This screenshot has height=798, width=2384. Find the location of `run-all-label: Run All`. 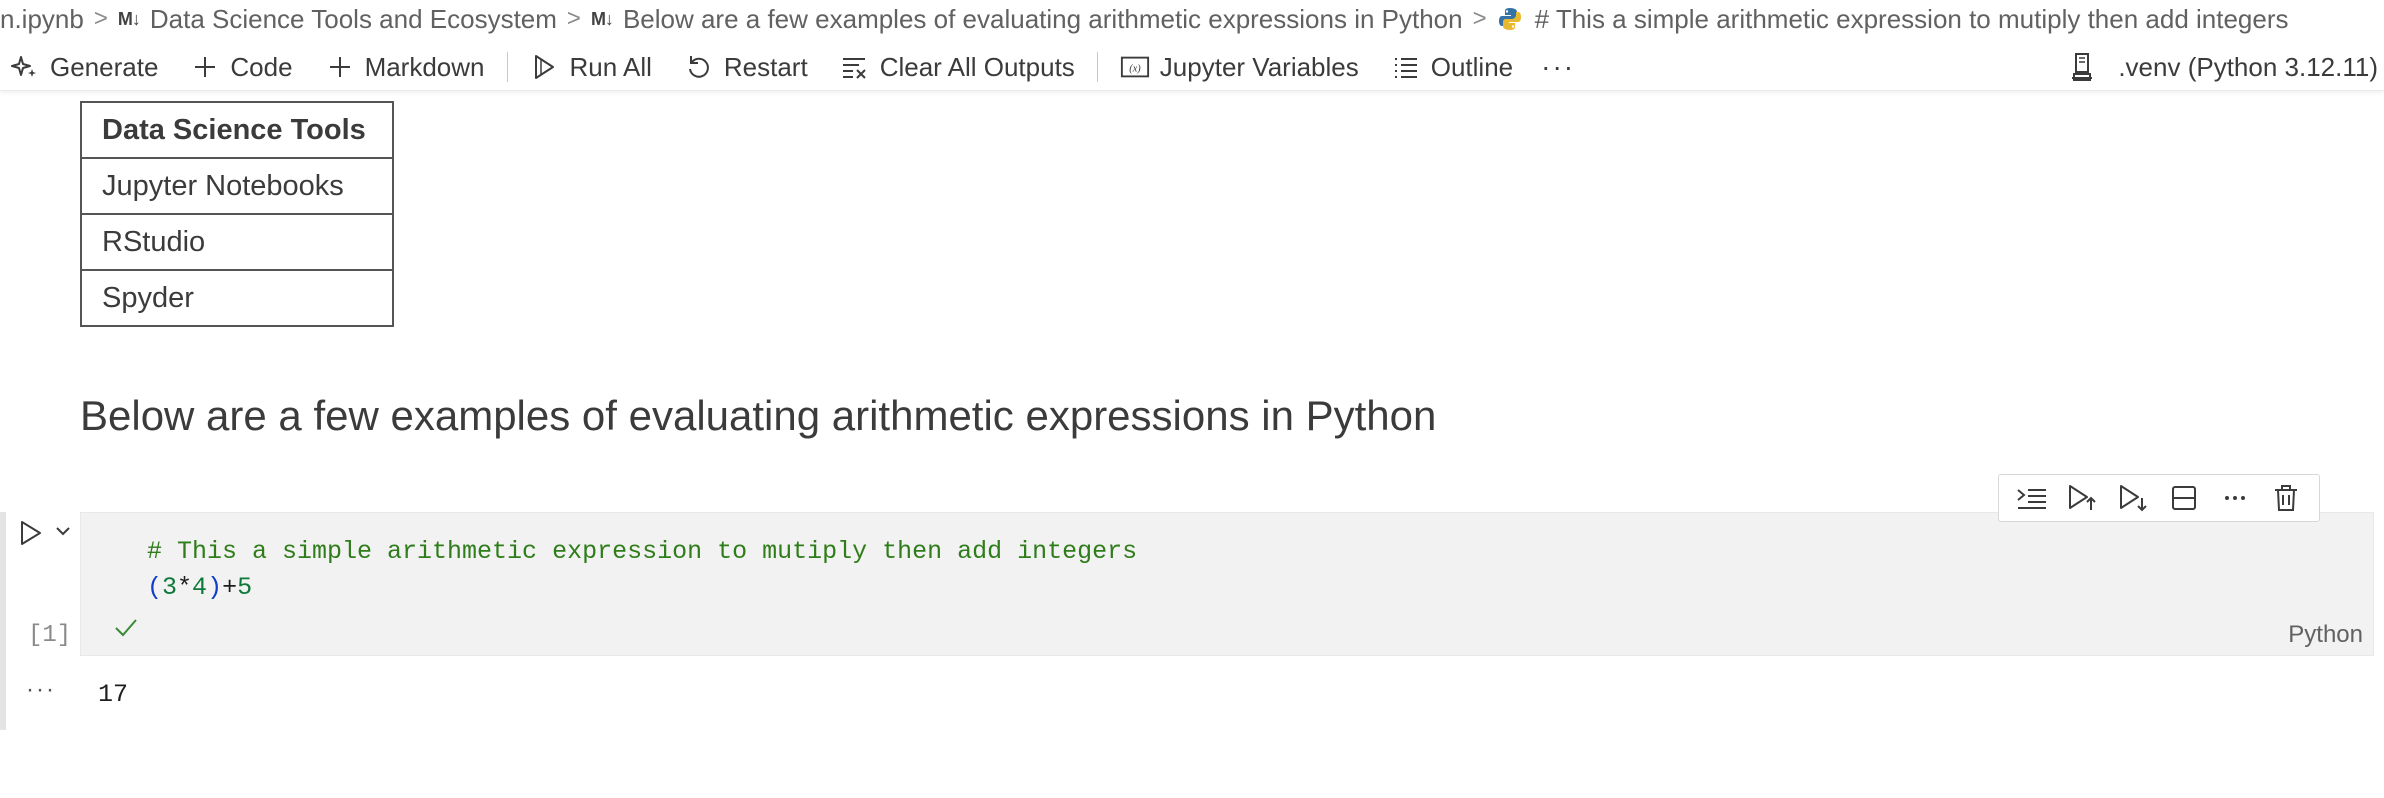

run-all-label: Run All is located at coordinates (610, 66).